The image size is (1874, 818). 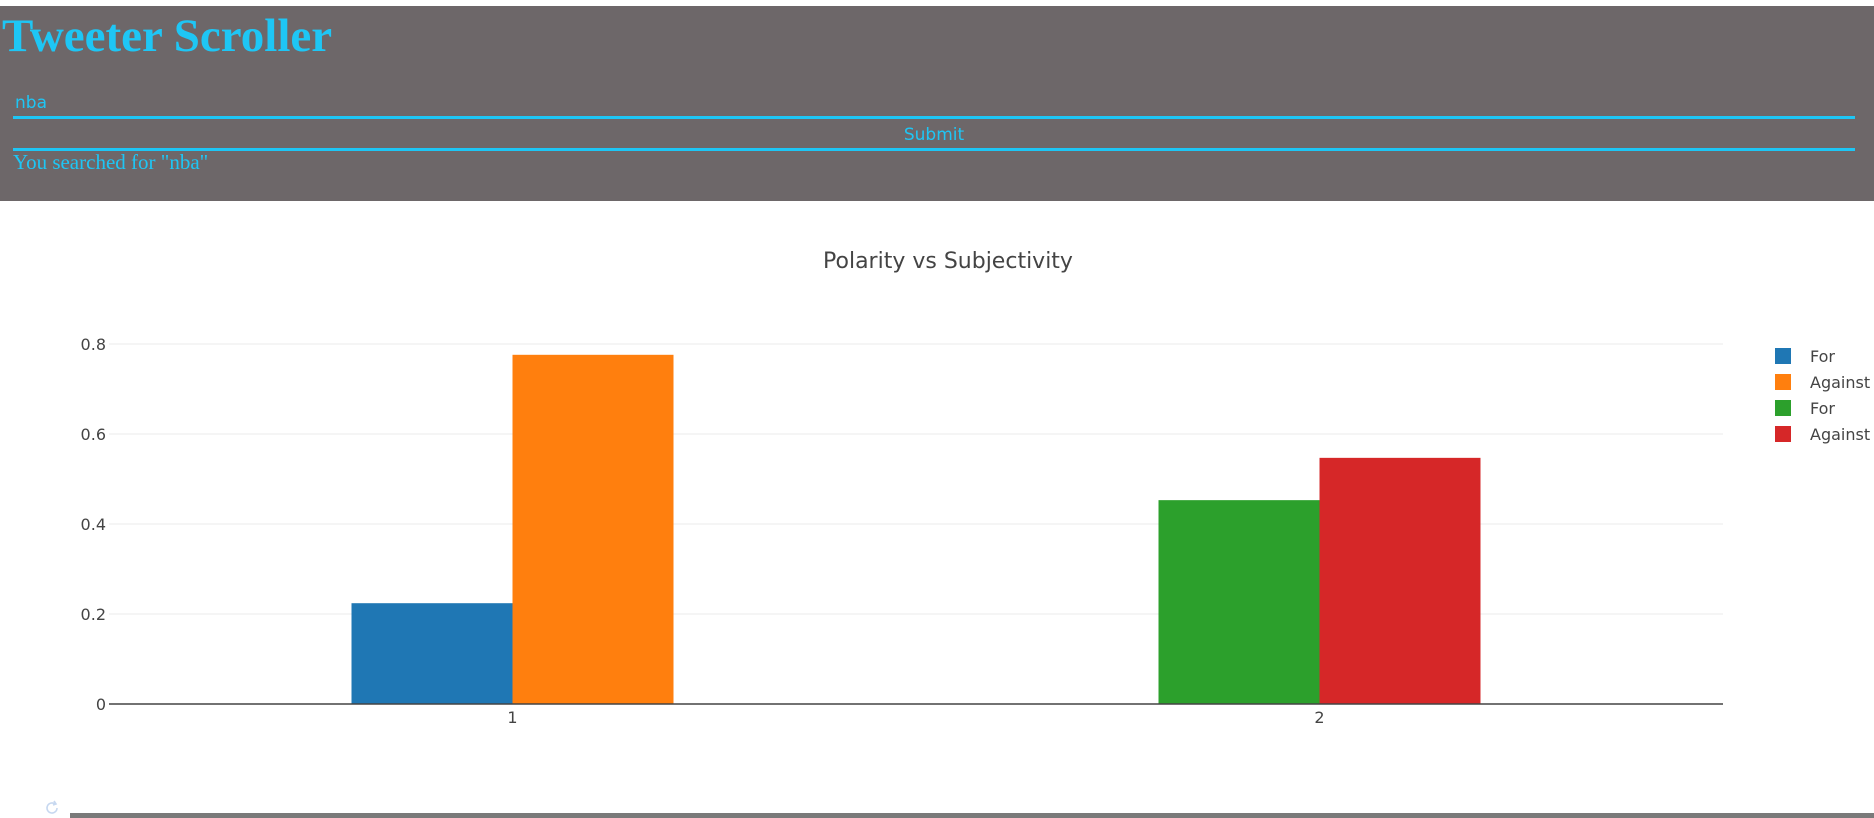 What do you see at coordinates (972, 815) in the screenshot?
I see `bottom-scrollbar` at bounding box center [972, 815].